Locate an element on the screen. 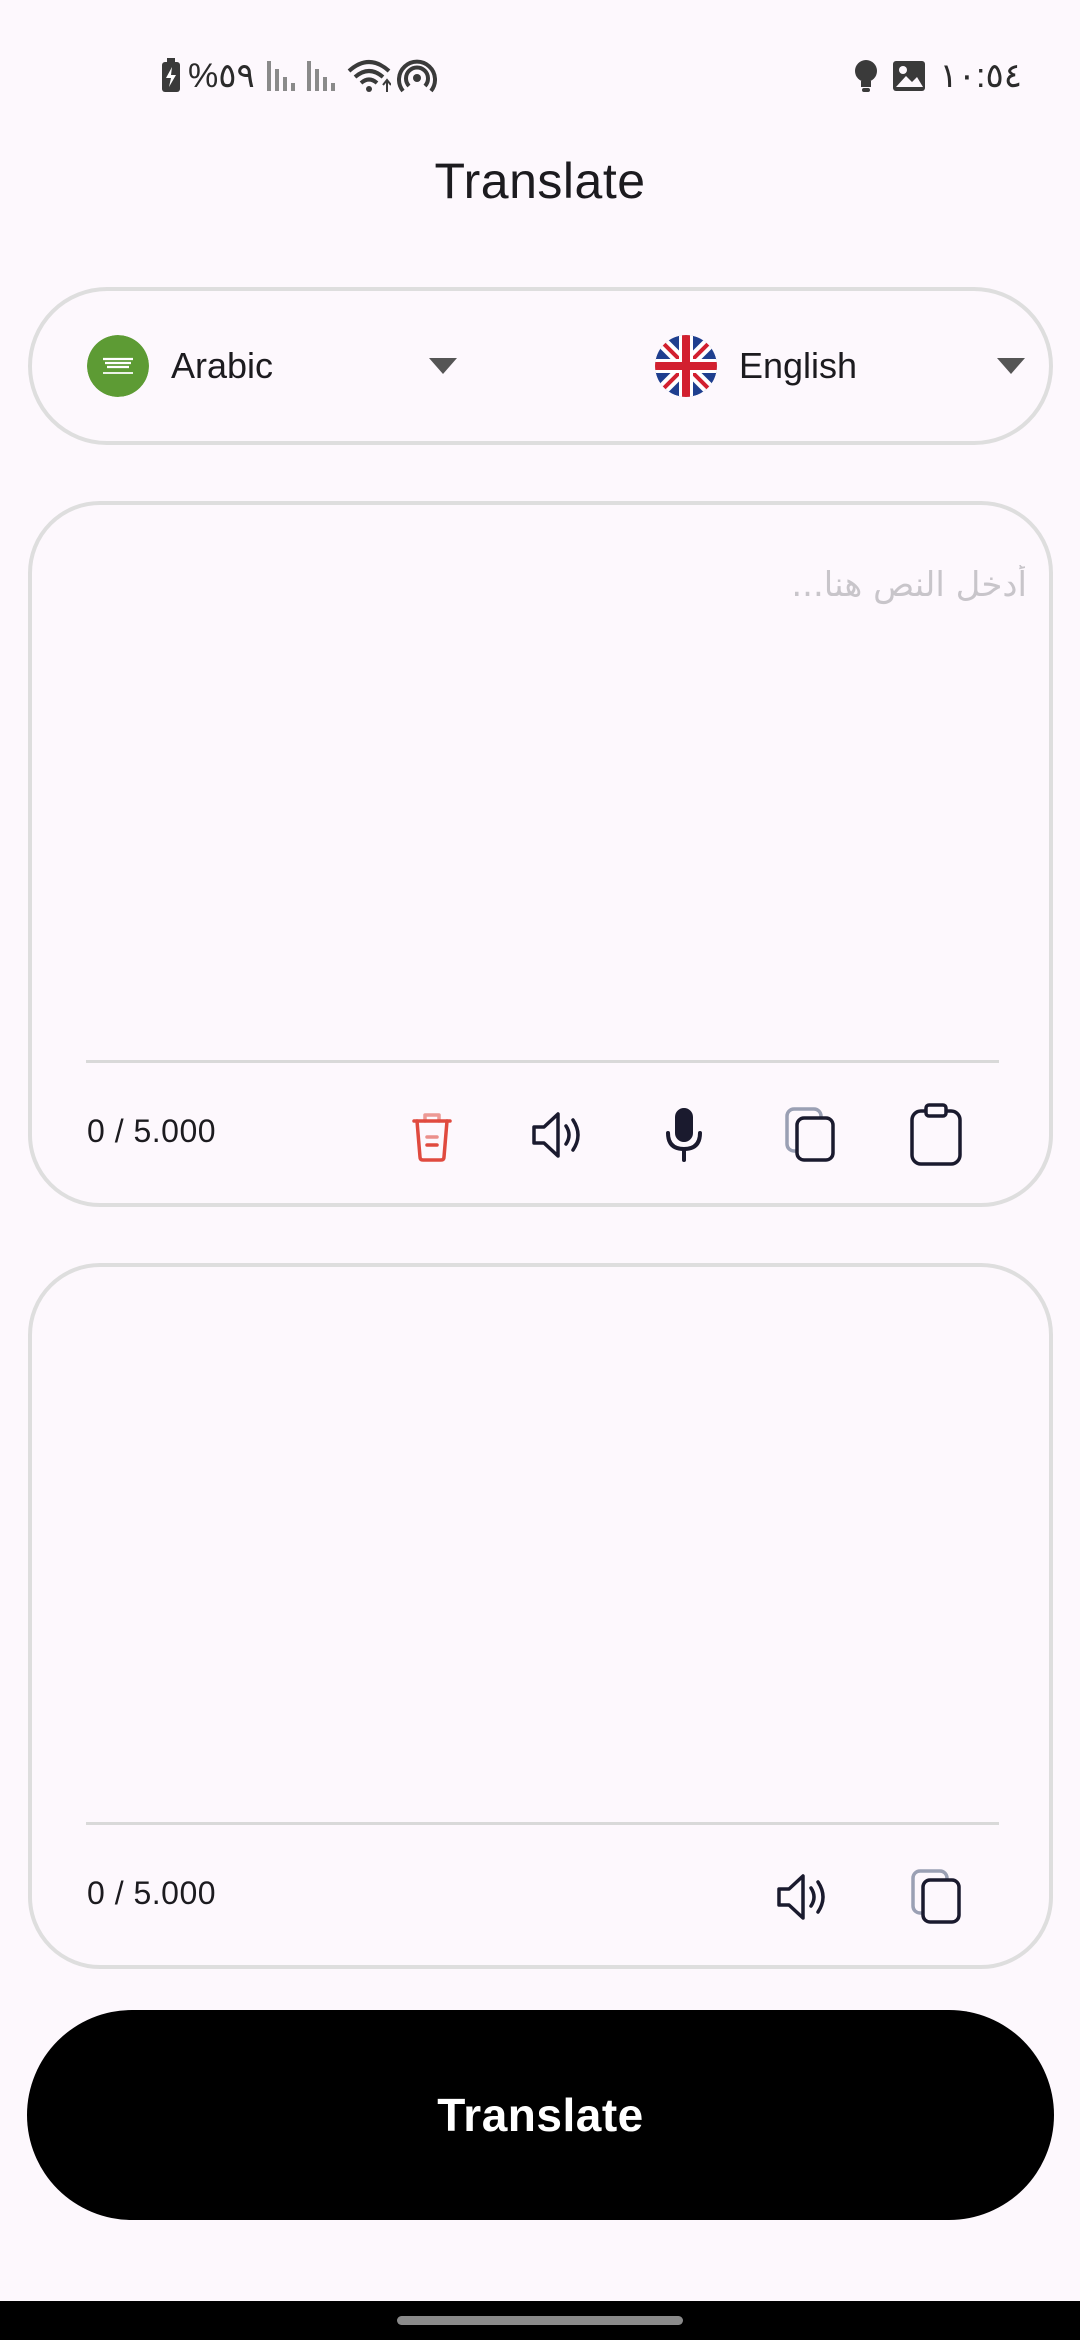  source-char-counter: 0 / 5.000 is located at coordinates (152, 1131).